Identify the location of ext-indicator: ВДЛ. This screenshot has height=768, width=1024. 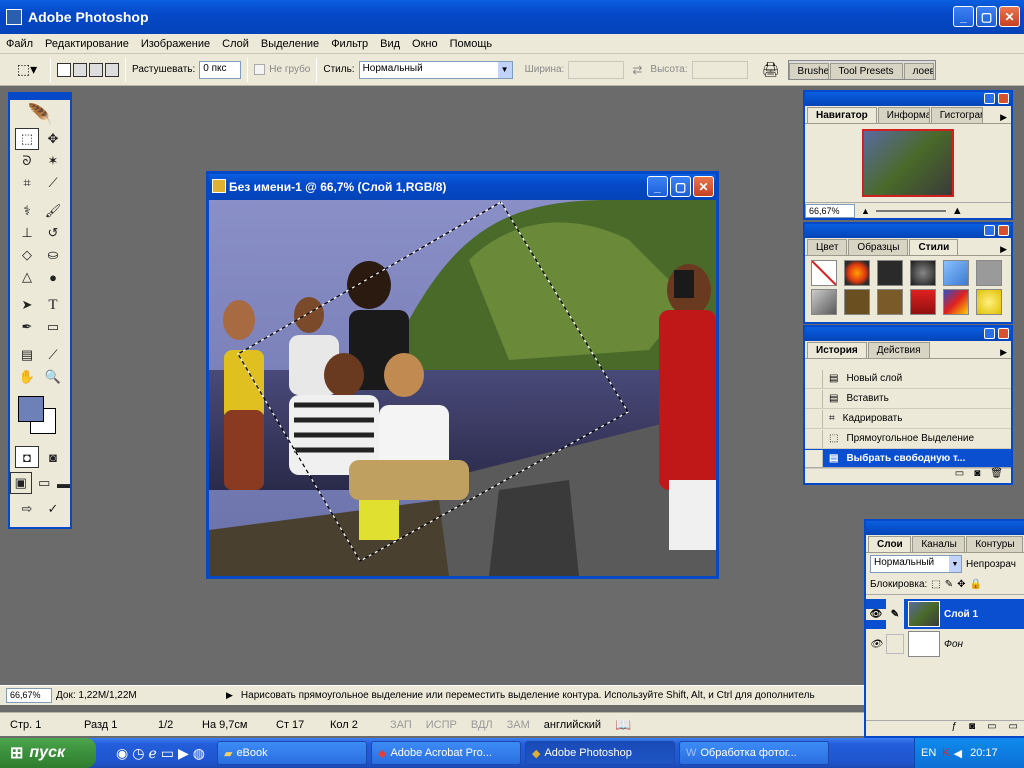
(482, 725).